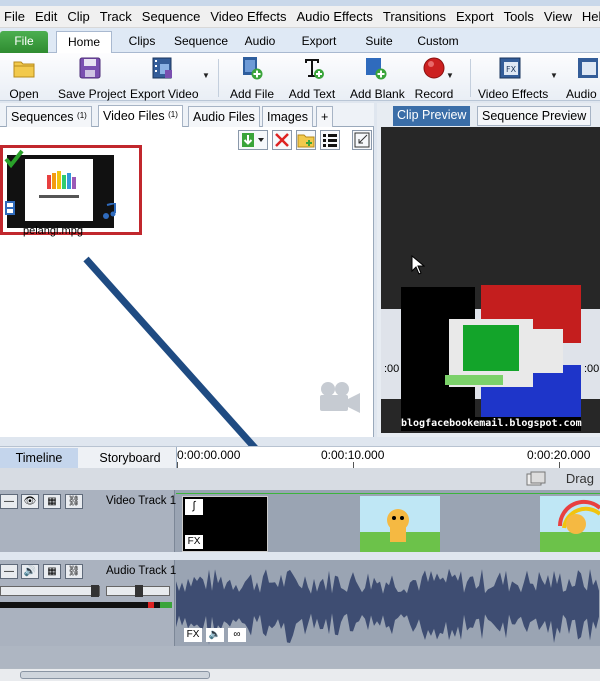  What do you see at coordinates (510, 68) in the screenshot?
I see `video-fx-icon: FX` at bounding box center [510, 68].